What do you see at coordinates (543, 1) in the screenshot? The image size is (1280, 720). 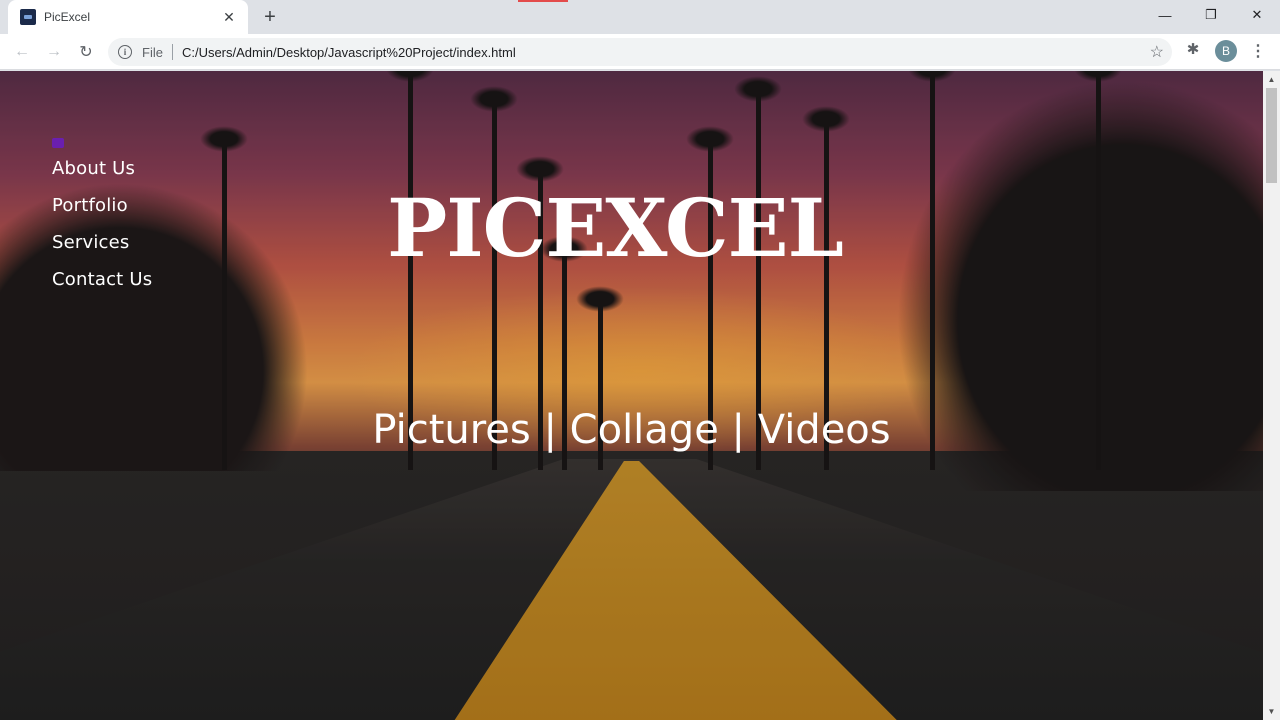 I see `recording-indicator` at bounding box center [543, 1].